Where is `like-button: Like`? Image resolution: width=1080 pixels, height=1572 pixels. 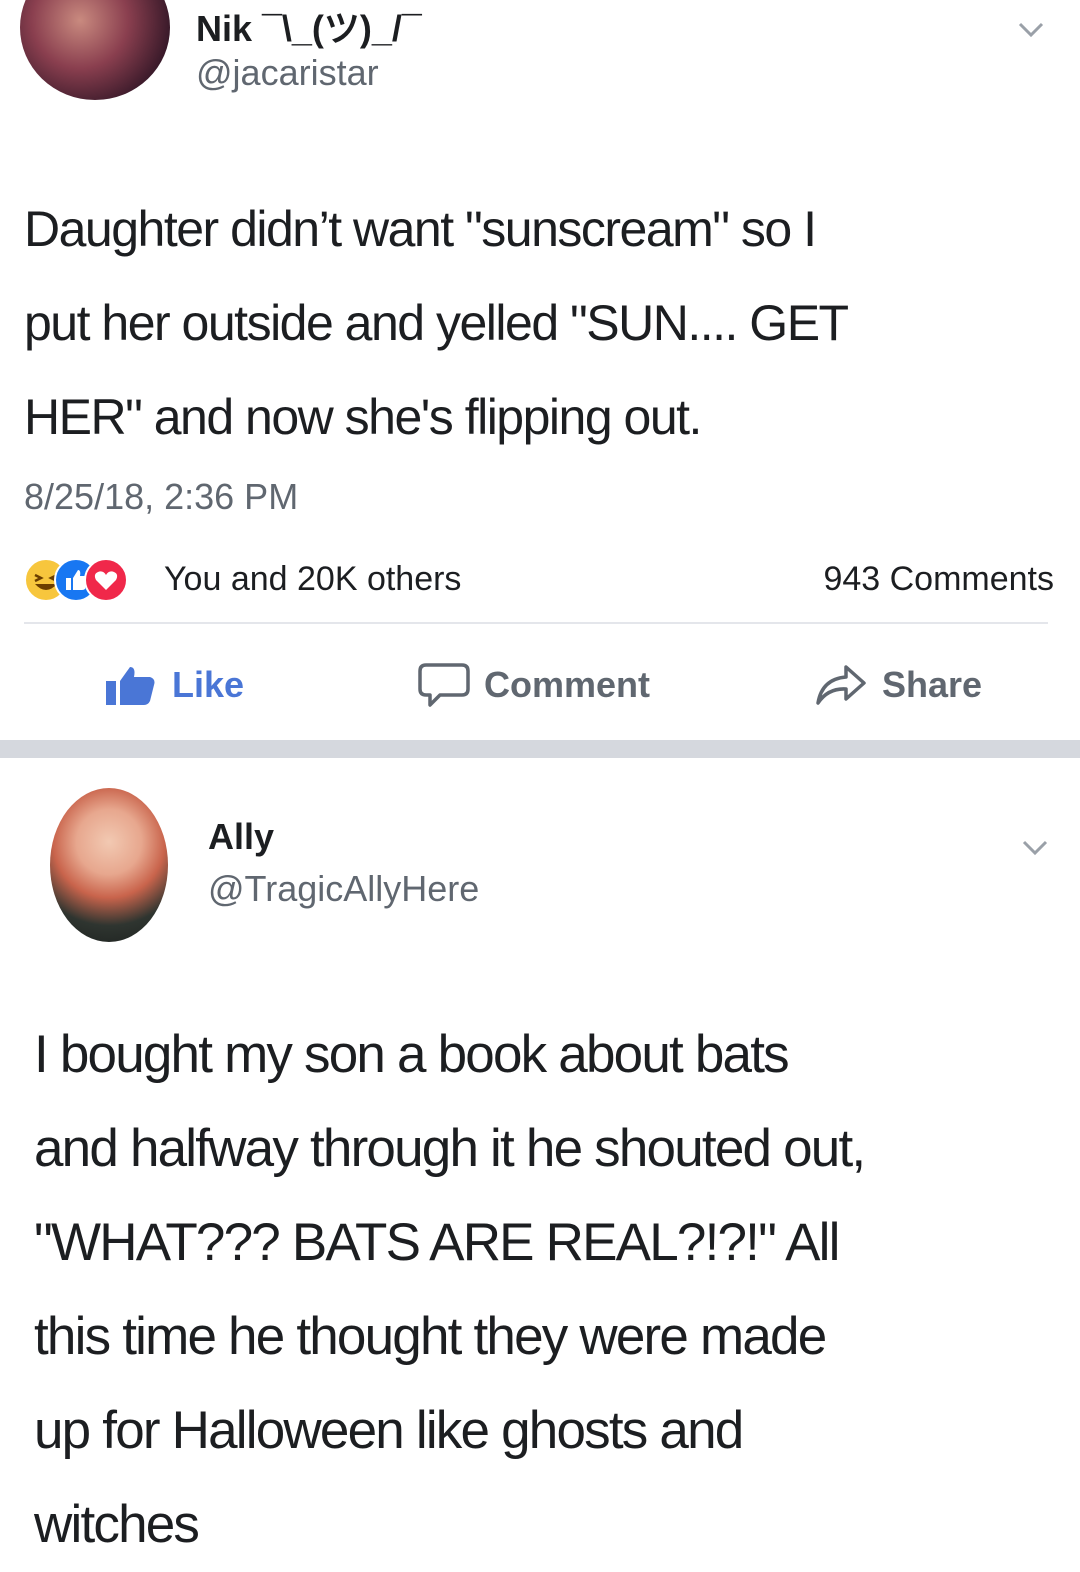 like-button: Like is located at coordinates (174, 685).